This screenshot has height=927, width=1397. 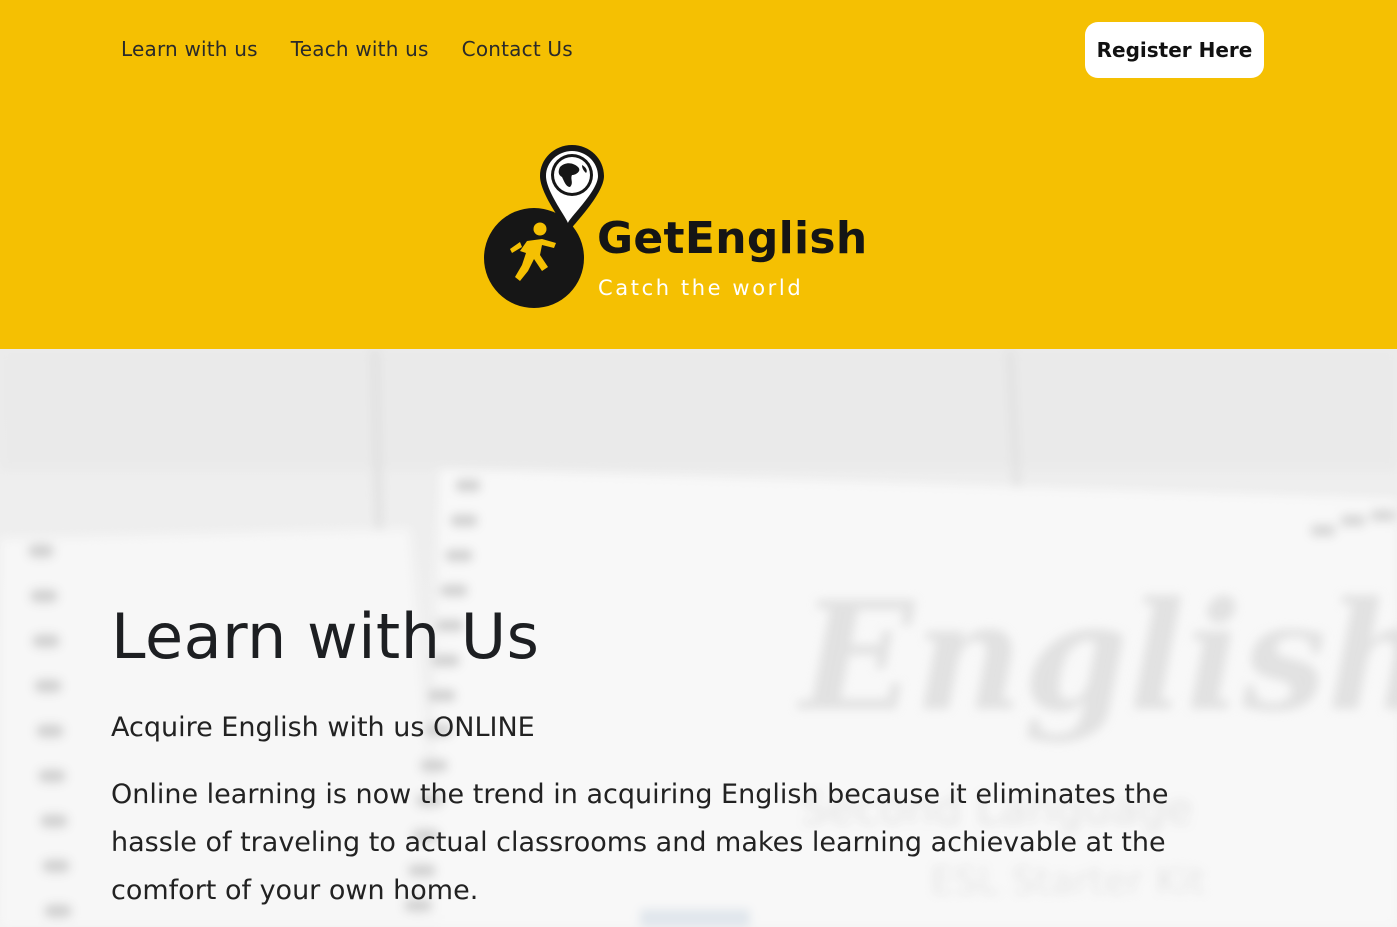 What do you see at coordinates (323, 727) in the screenshot?
I see `hero-subtitle: Acquire English with us ONLINE` at bounding box center [323, 727].